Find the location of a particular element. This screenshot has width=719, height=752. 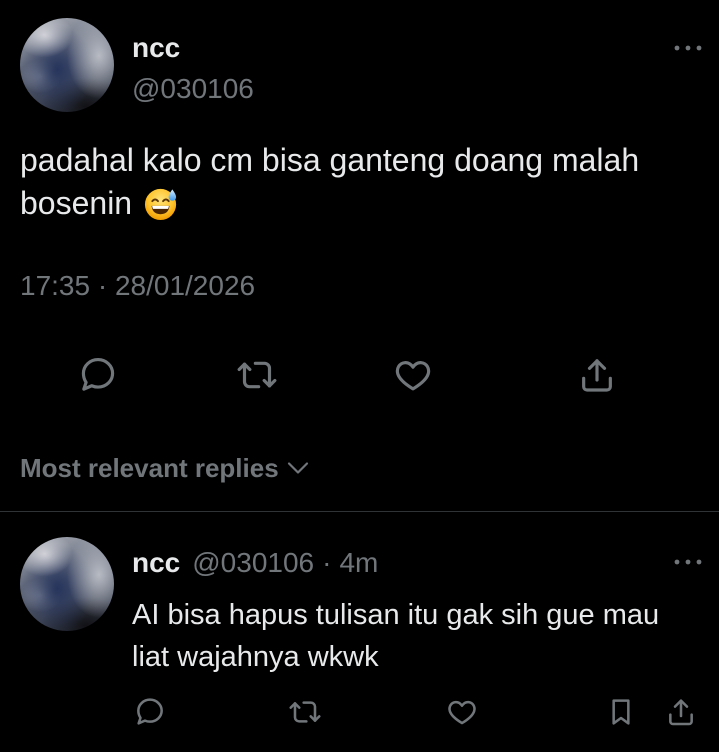

replies-sort-dropdown: Most relevant replies is located at coordinates (164, 468).